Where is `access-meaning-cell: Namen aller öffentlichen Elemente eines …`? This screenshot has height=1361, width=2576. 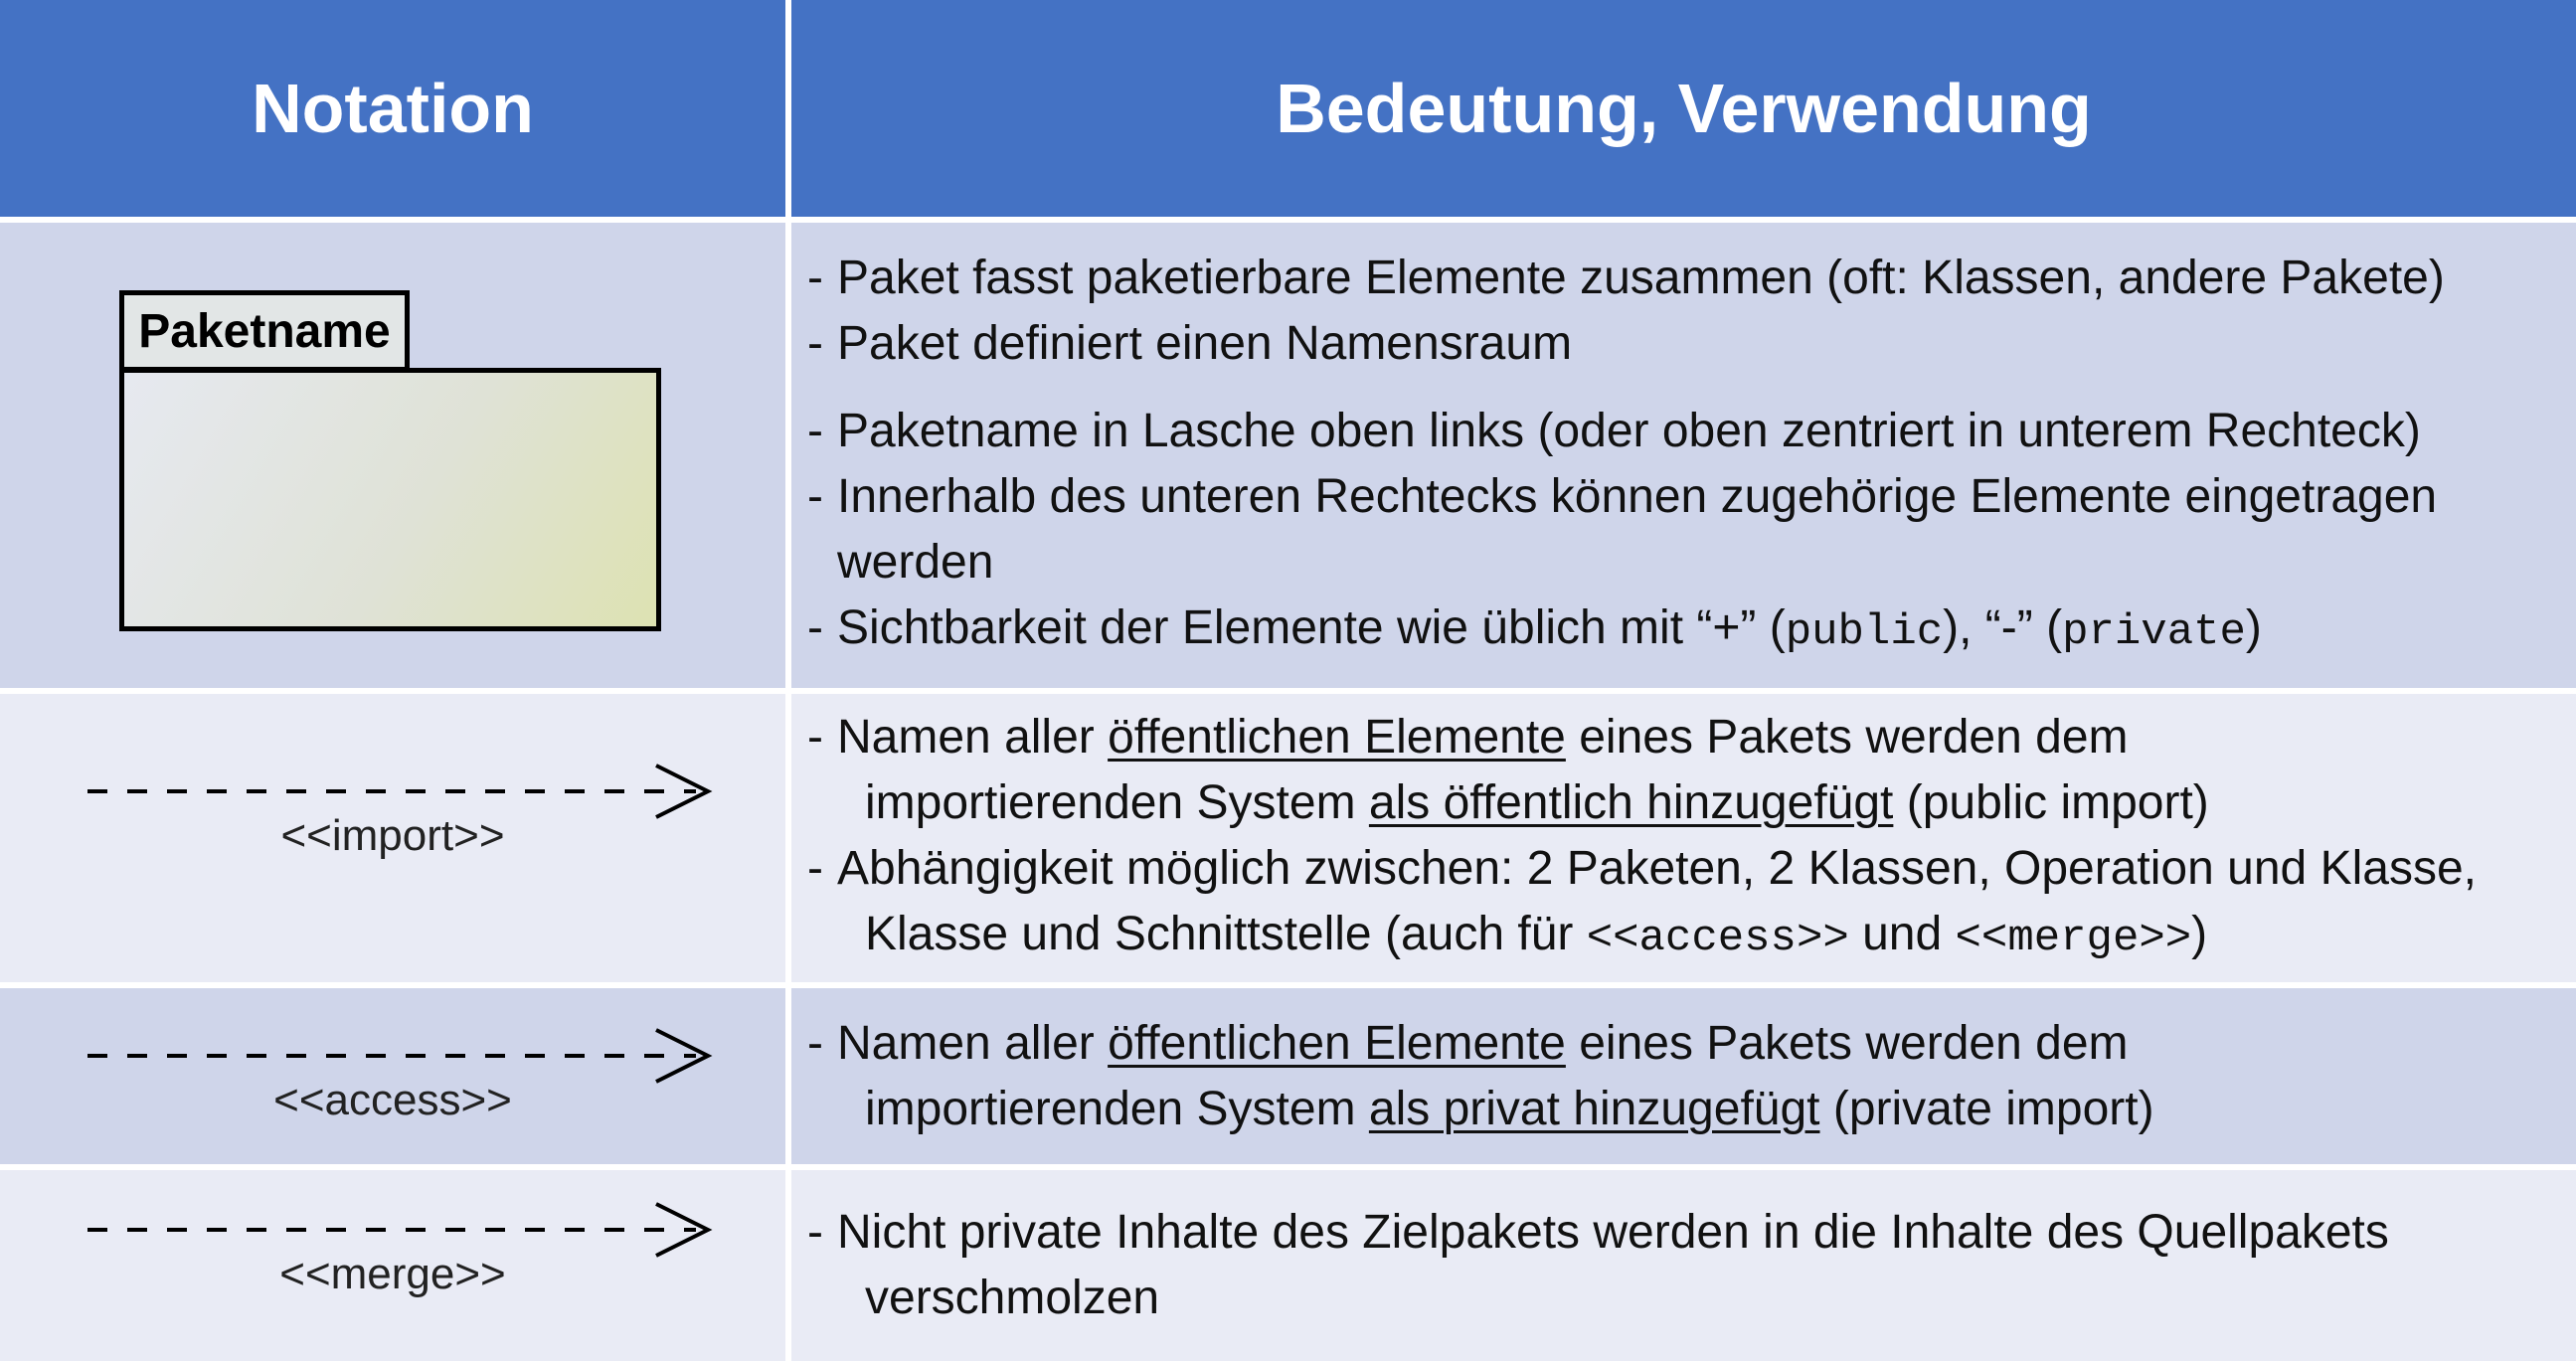 access-meaning-cell: Namen aller öffentlichen Elemente eines … is located at coordinates (1683, 1076).